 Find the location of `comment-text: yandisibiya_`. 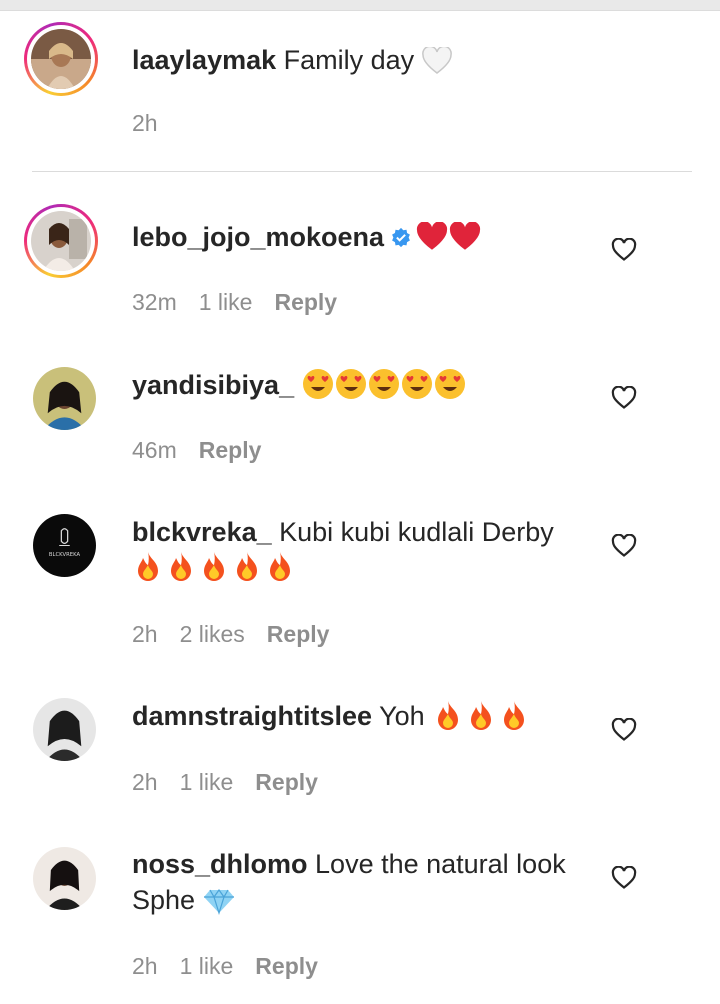

comment-text: yandisibiya_ is located at coordinates (362, 388).